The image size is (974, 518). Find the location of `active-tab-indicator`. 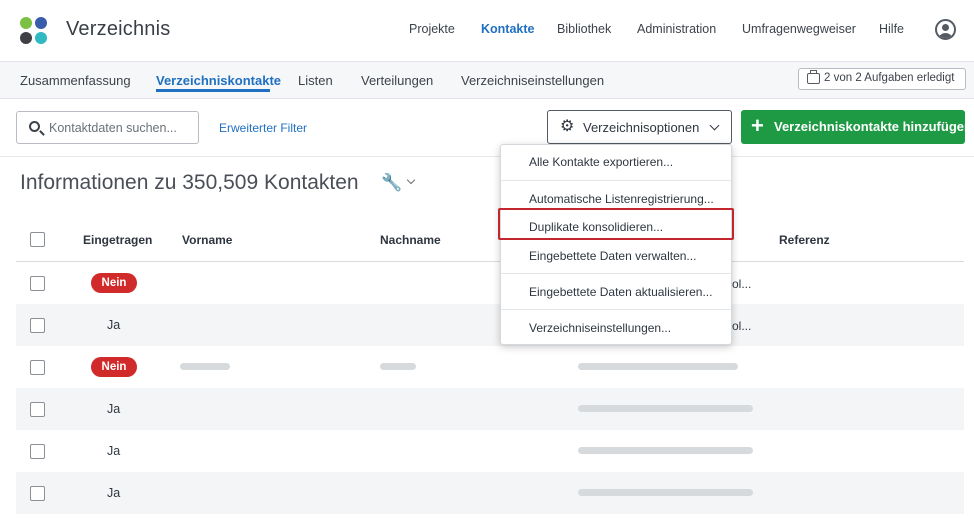

active-tab-indicator is located at coordinates (213, 90).